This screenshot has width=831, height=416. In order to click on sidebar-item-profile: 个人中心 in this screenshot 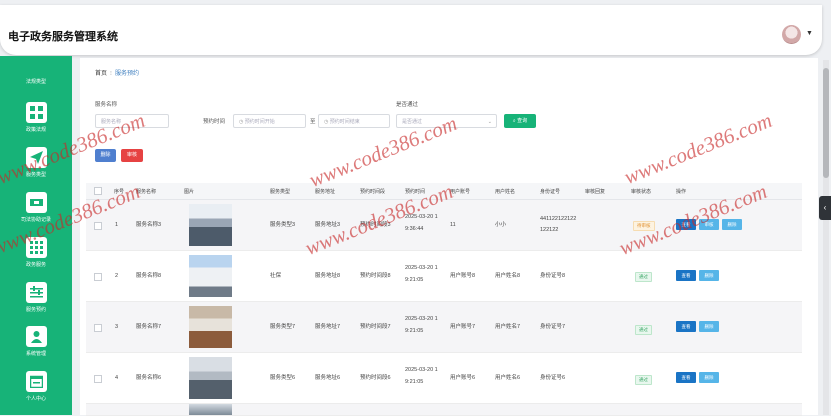, I will do `click(36, 386)`.